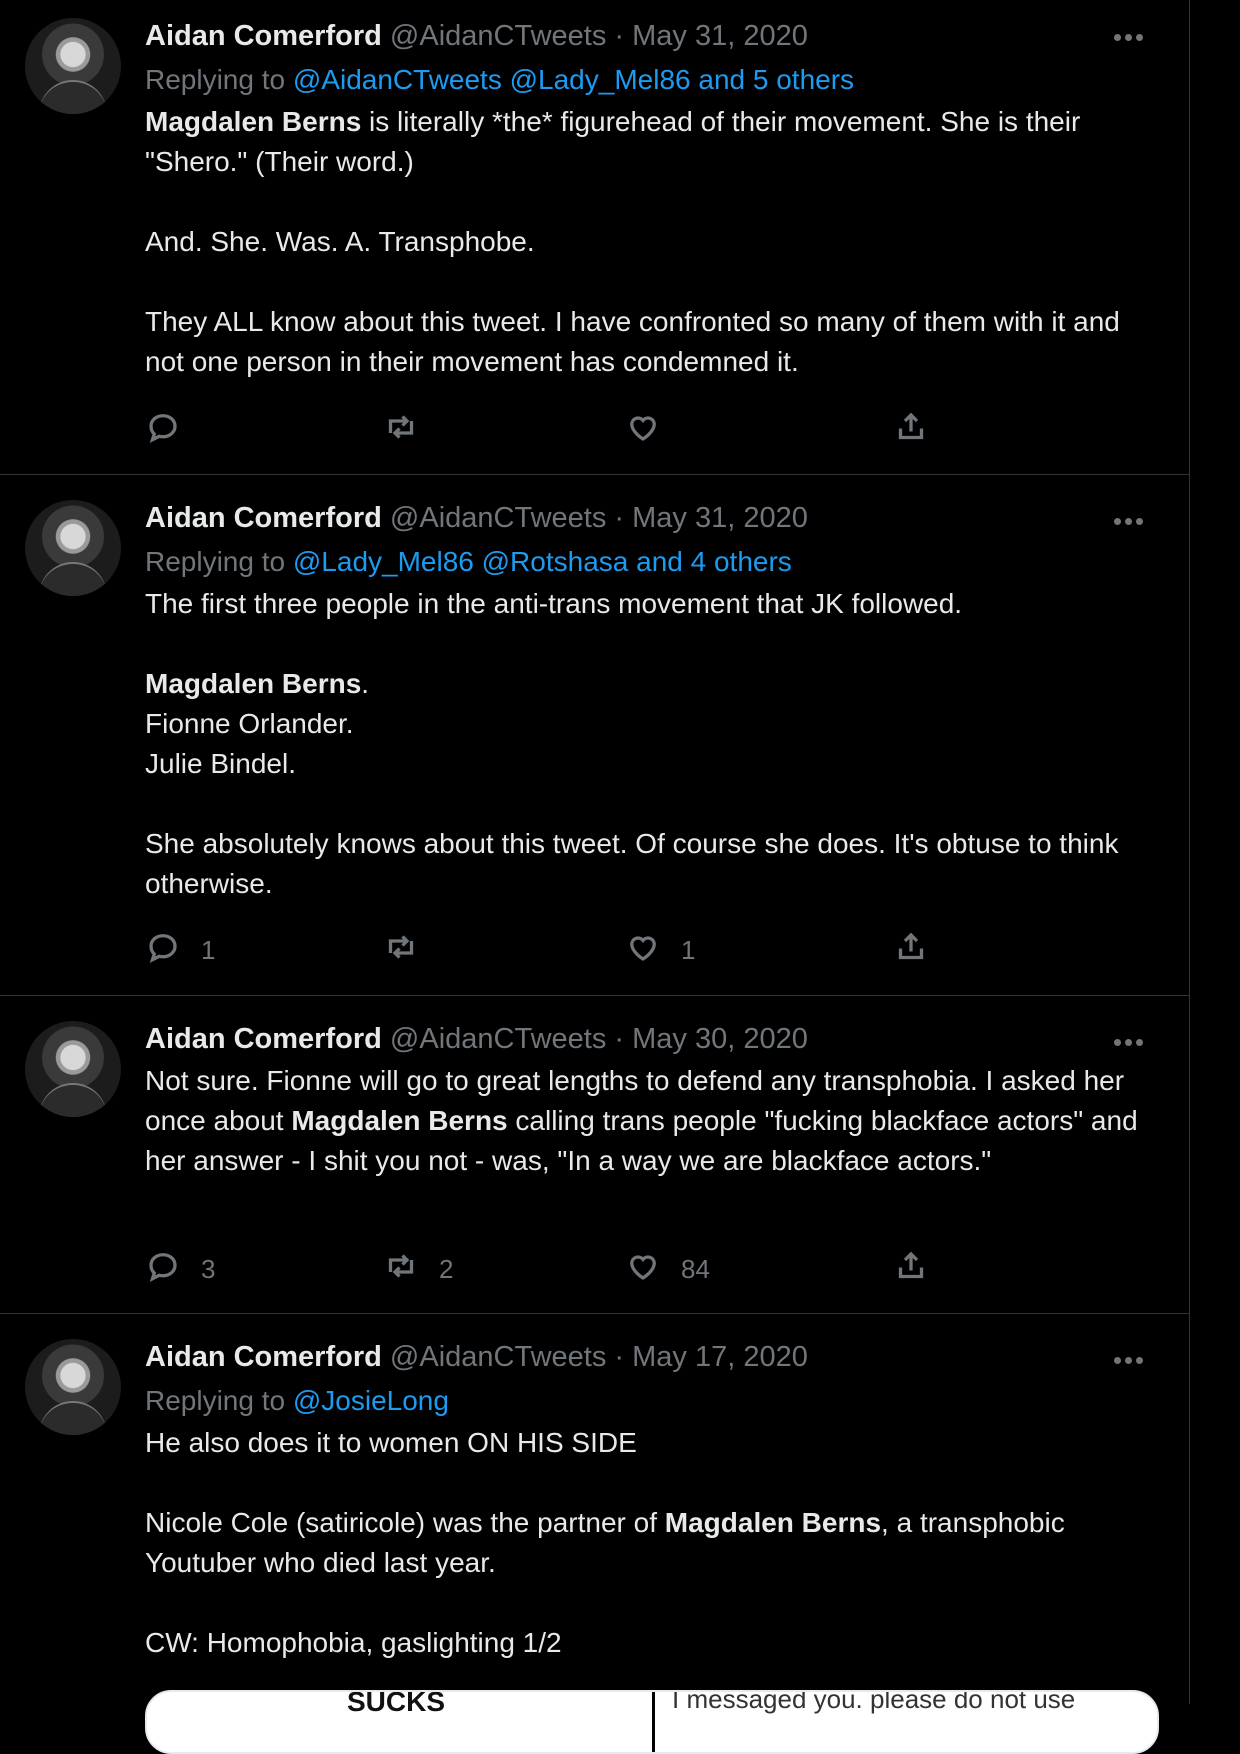 The width and height of the screenshot is (1240, 1754). I want to click on tweet-date: May 17, 2020, so click(720, 1357).